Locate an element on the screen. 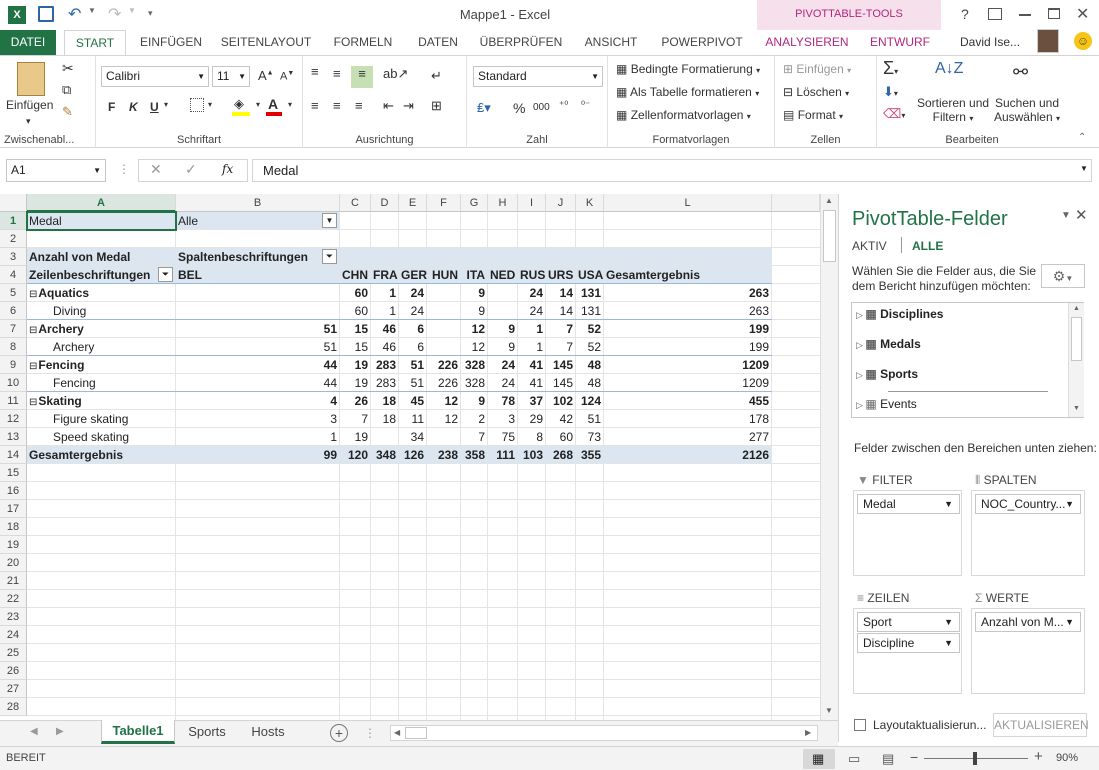  vertical-scrollbar: ▲ ▼ is located at coordinates (829, 457).